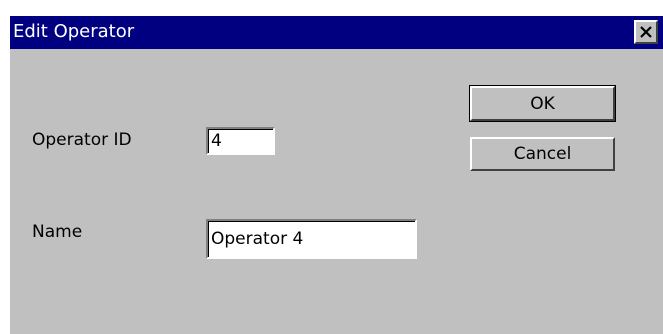  What do you see at coordinates (82, 140) in the screenshot?
I see `operator-id-label: Operator ID` at bounding box center [82, 140].